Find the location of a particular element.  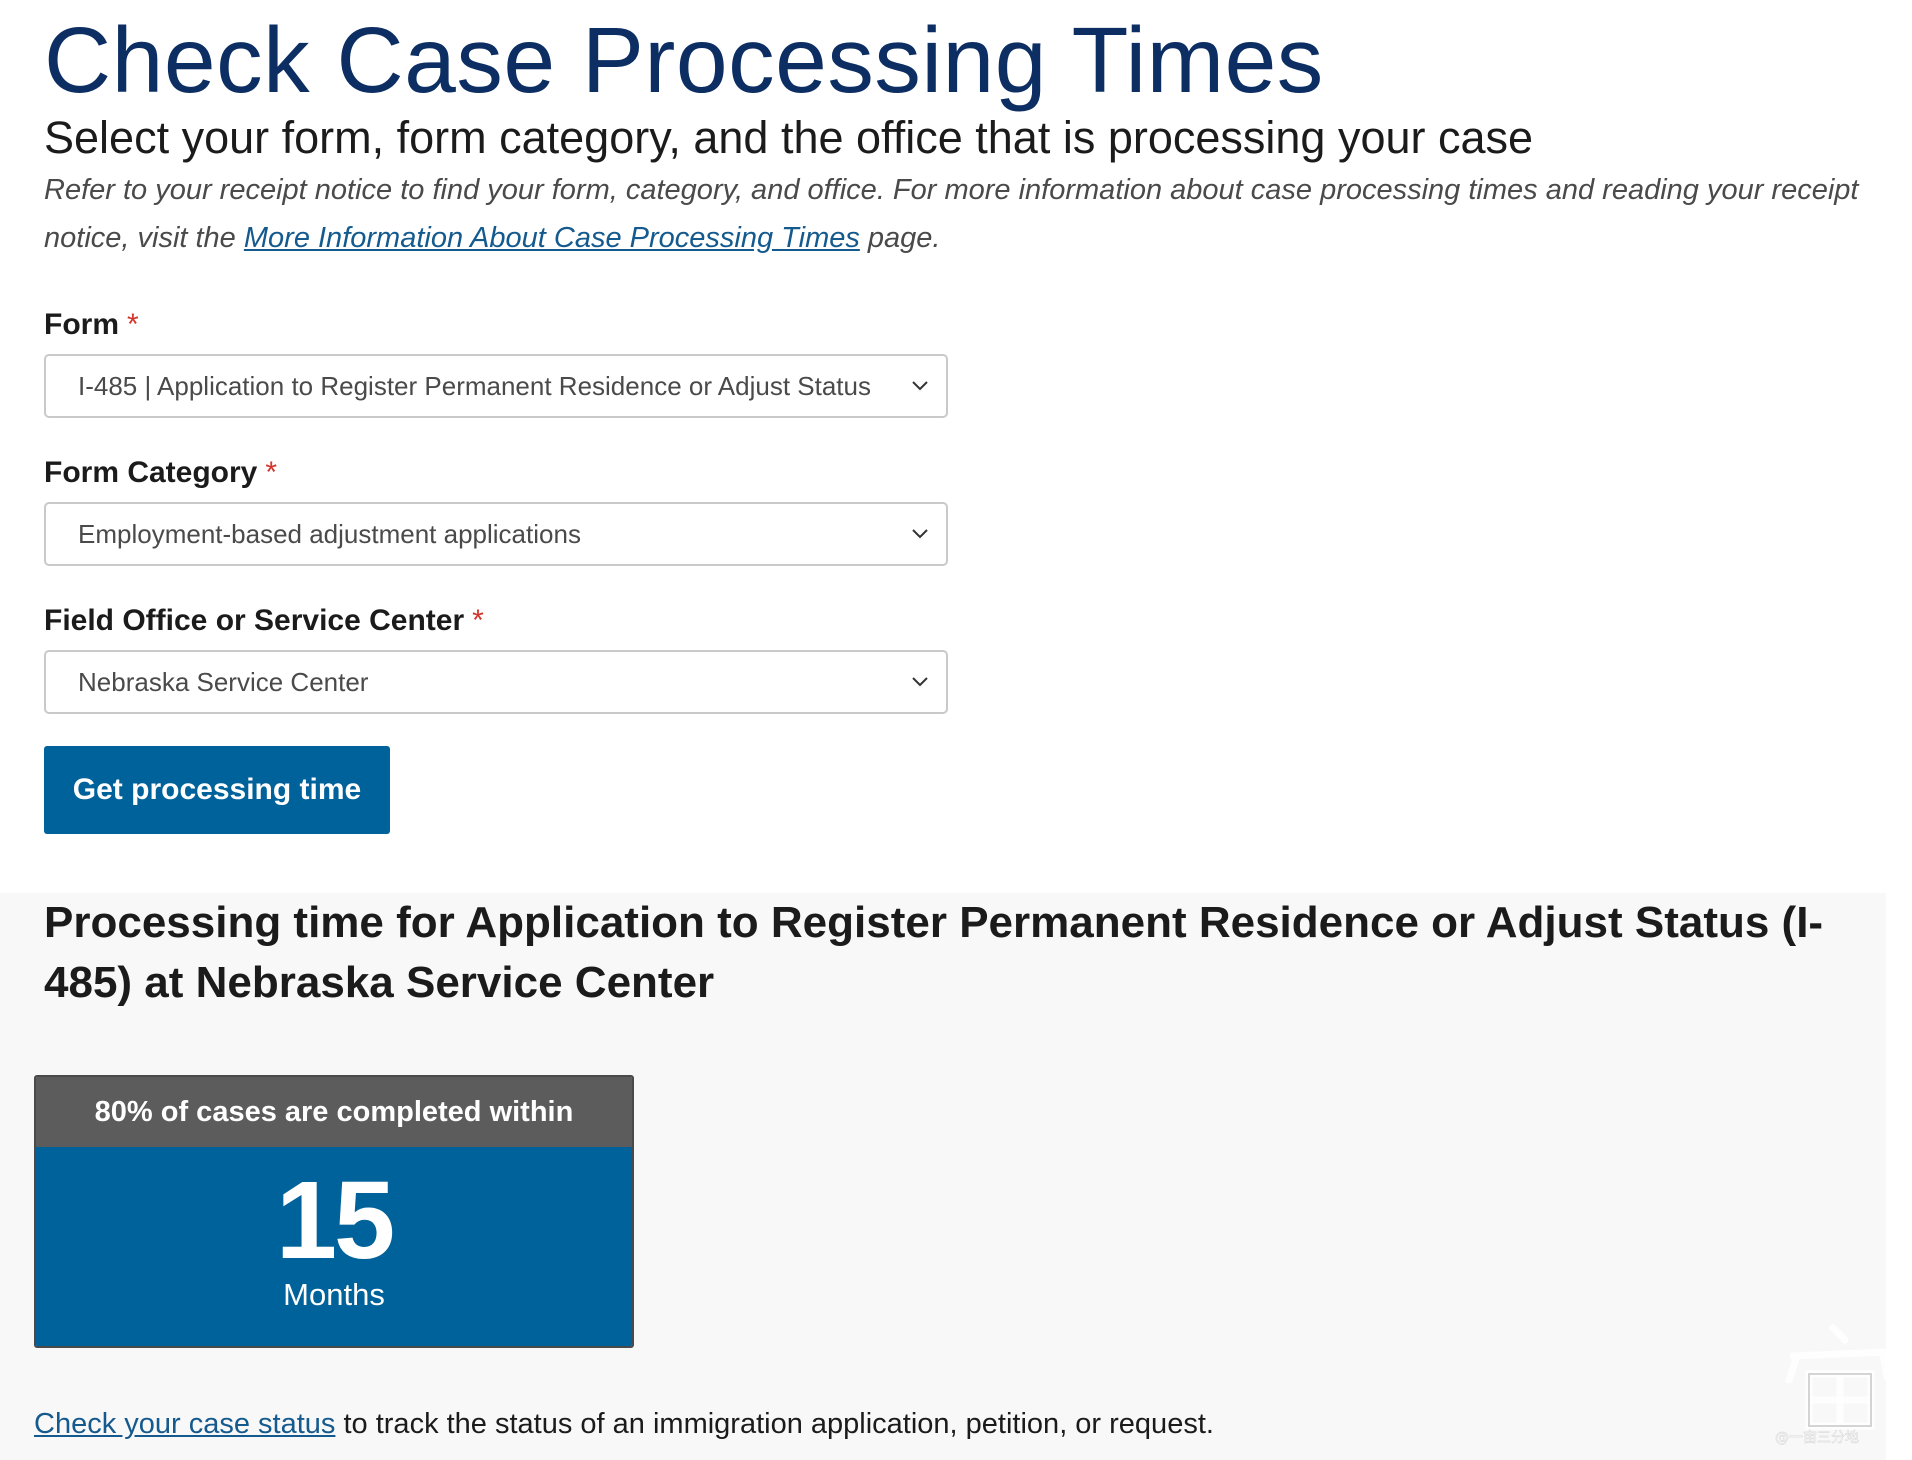

card-body: 15 Months is located at coordinates (334, 1246).